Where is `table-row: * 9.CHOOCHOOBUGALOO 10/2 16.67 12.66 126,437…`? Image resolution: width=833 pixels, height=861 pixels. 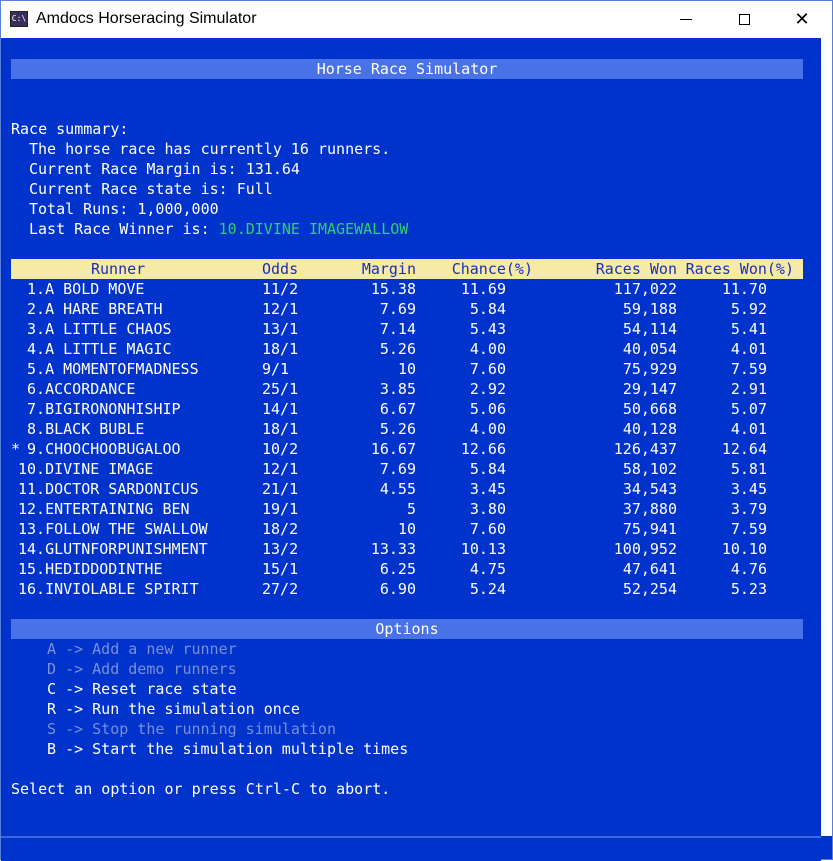
table-row: * 9.CHOOCHOOBUGALOO 10/2 16.67 12.66 126,437… is located at coordinates (407, 449).